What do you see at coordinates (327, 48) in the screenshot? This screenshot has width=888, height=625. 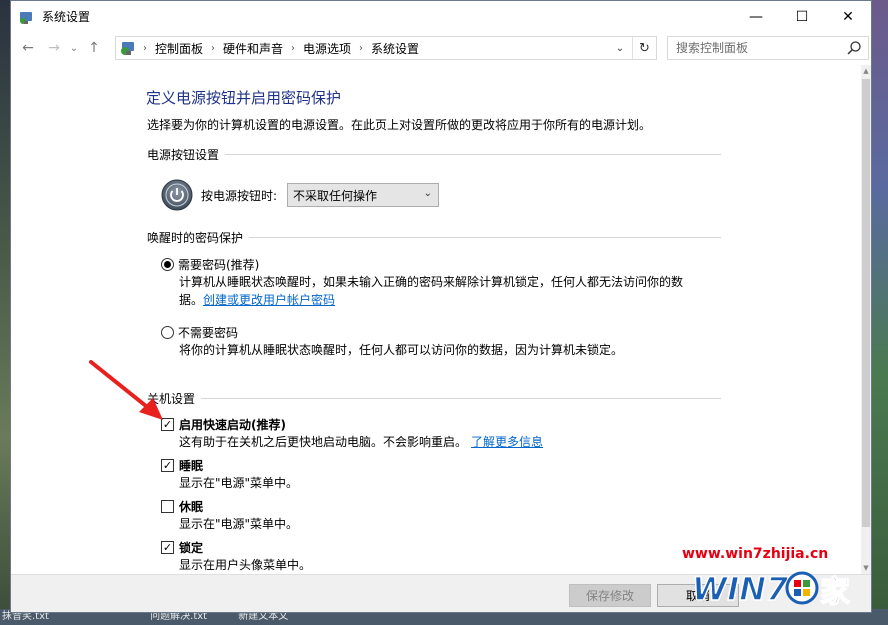 I see `breadcrumb-power-options: 电源选项` at bounding box center [327, 48].